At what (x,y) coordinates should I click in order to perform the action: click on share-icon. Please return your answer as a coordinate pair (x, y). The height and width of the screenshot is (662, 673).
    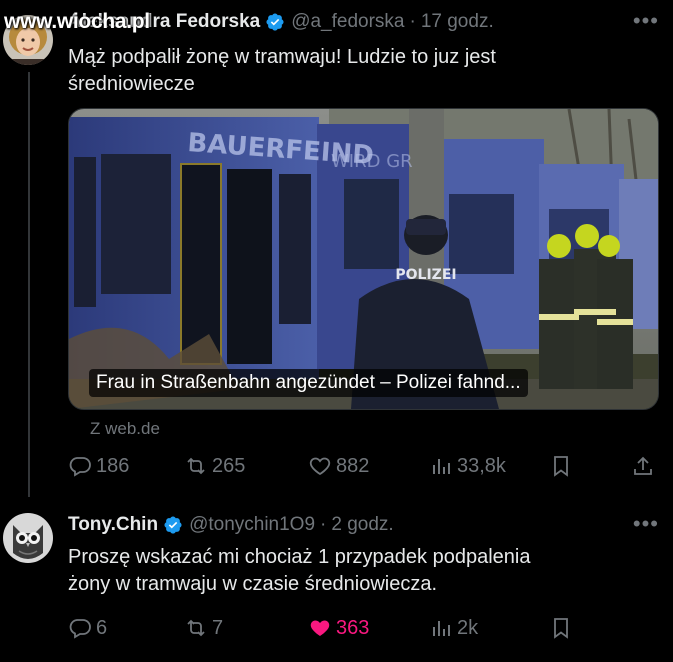
    Looking at the image, I should click on (643, 465).